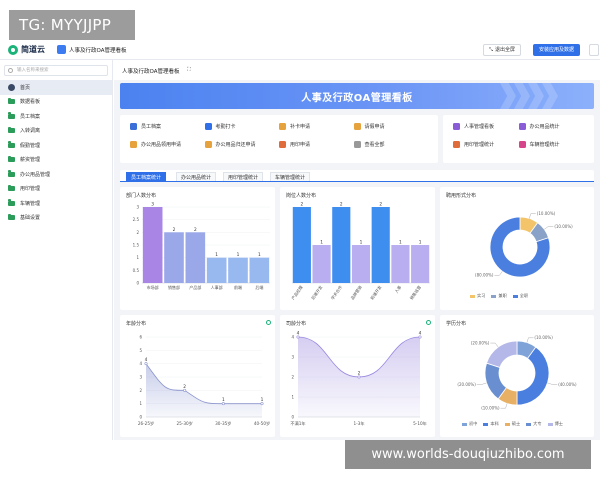 This screenshot has width=600, height=480. What do you see at coordinates (56, 116) in the screenshot?
I see `sidebar-item: 员工档案` at bounding box center [56, 116].